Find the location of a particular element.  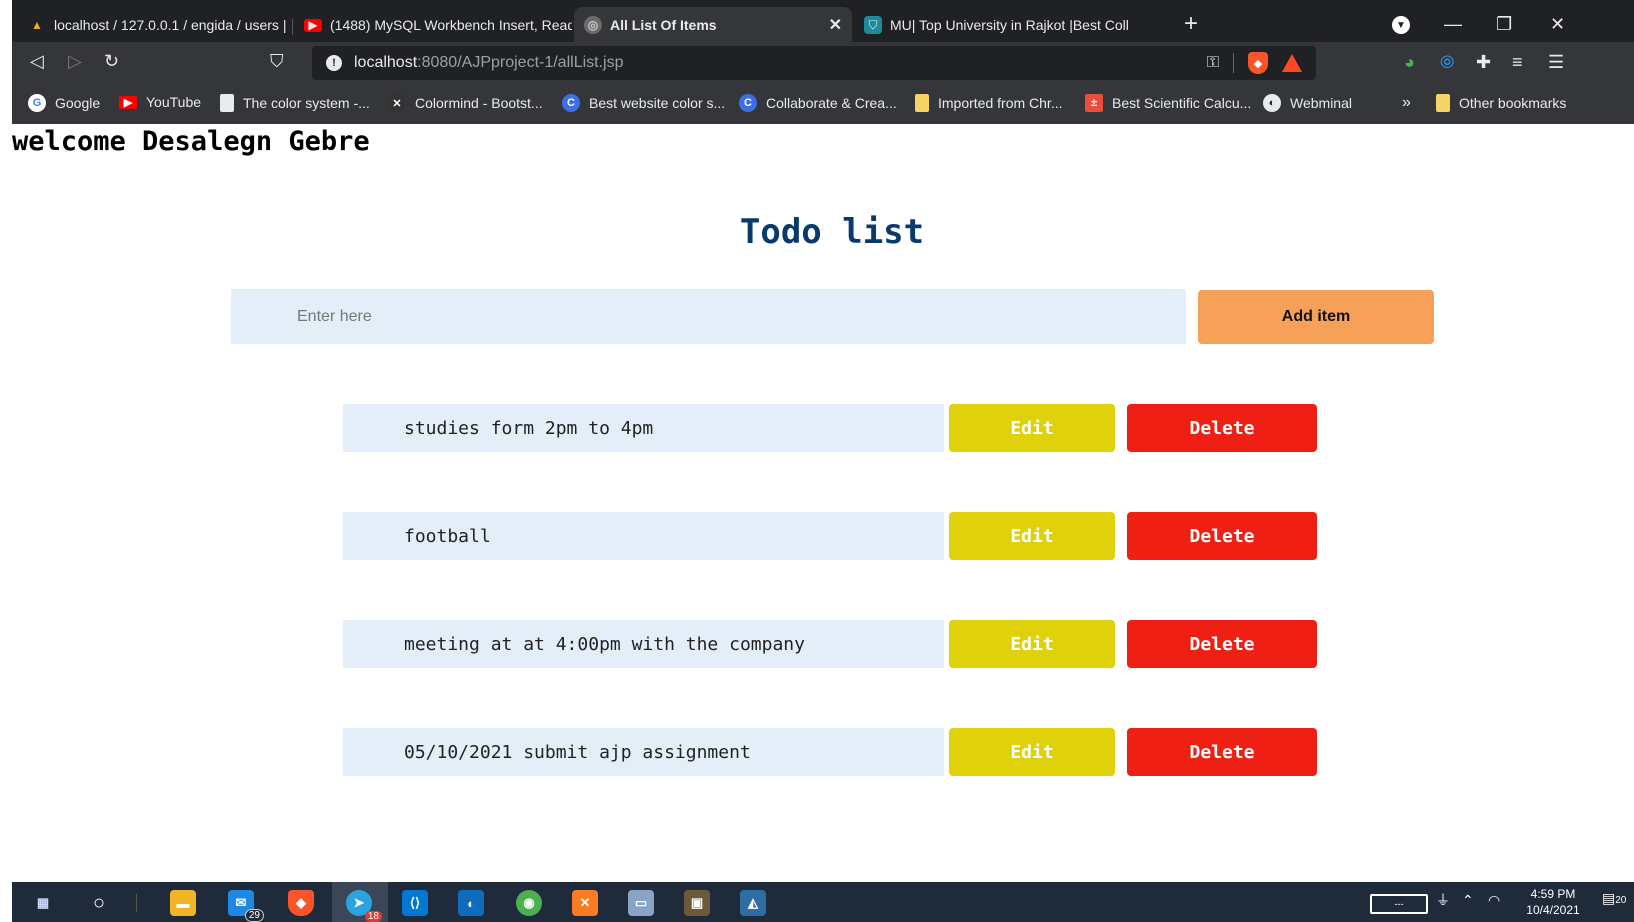

brave-rewards-icon is located at coordinates (1292, 63).